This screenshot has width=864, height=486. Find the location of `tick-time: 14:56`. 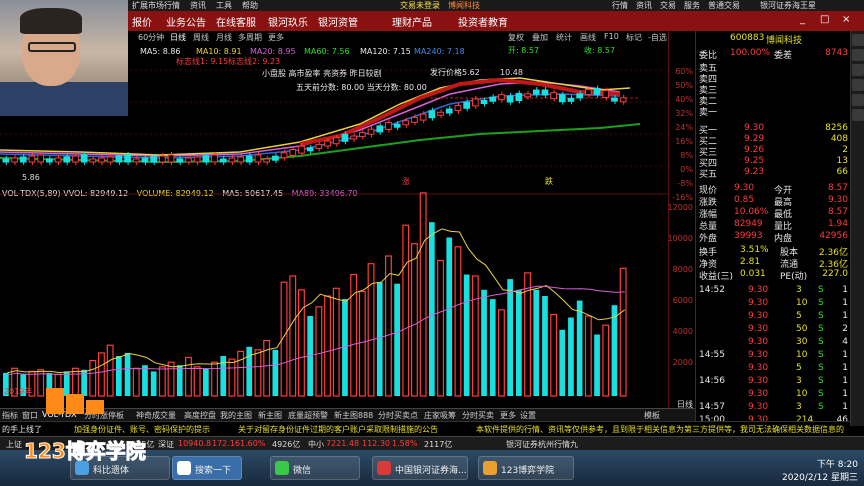

tick-time: 14:56 is located at coordinates (712, 381).